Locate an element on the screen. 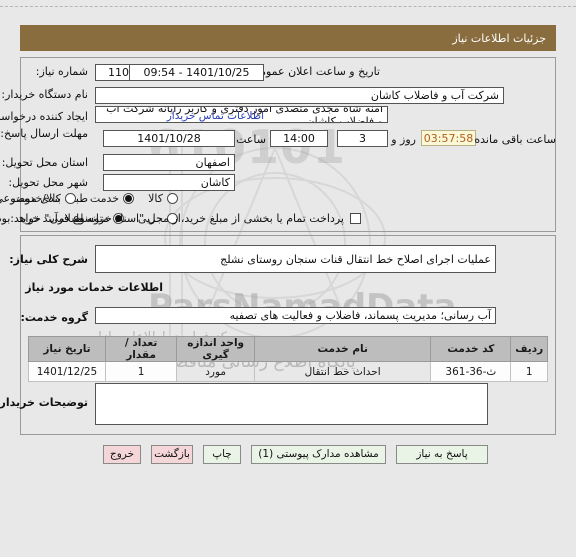  treasury-docs-checkbox-icon is located at coordinates (355, 218).